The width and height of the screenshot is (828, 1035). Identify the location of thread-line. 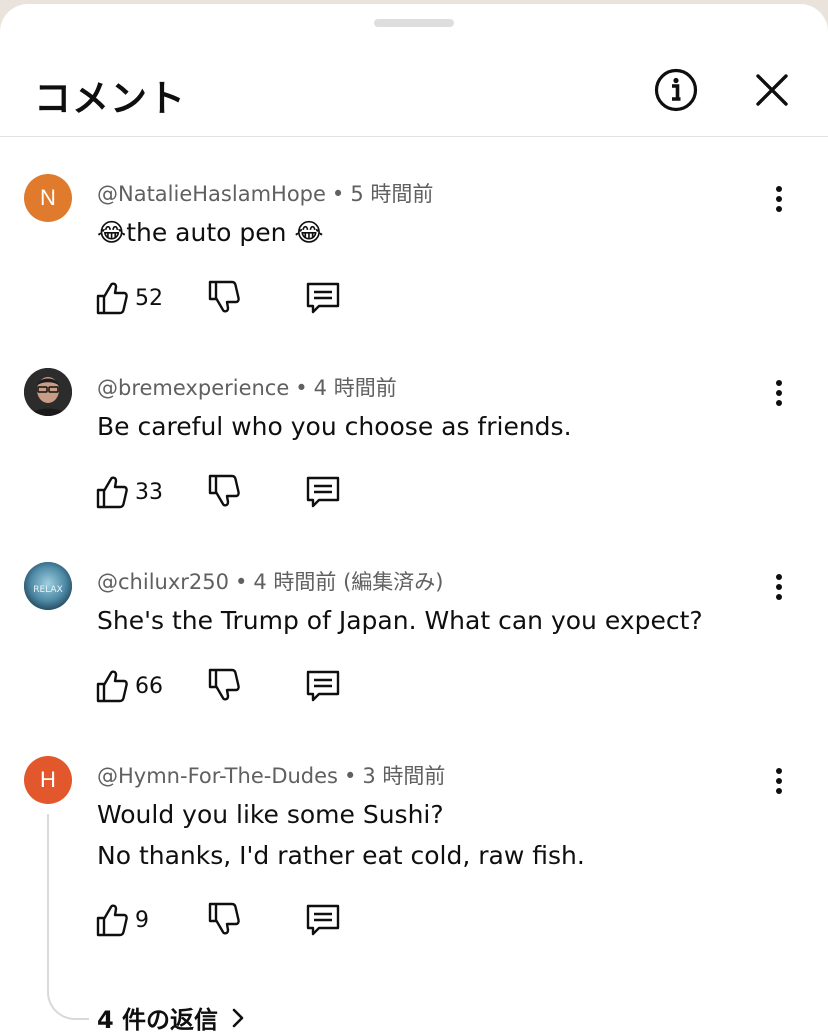
(68, 917).